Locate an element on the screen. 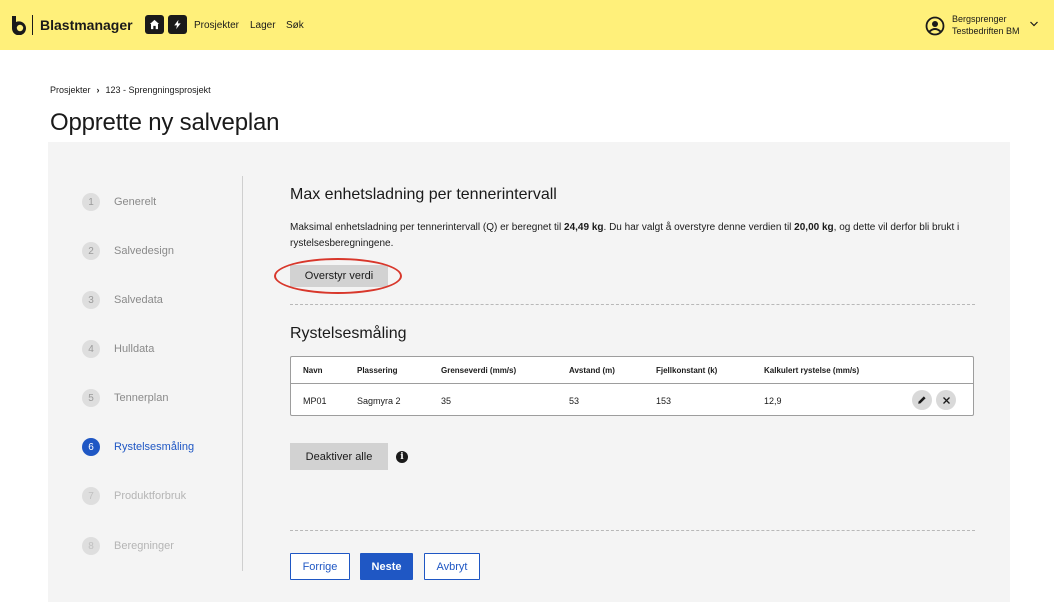 Image resolution: width=1054 pixels, height=602 pixels. calculated-charge-value: 24,49 kg is located at coordinates (584, 227).